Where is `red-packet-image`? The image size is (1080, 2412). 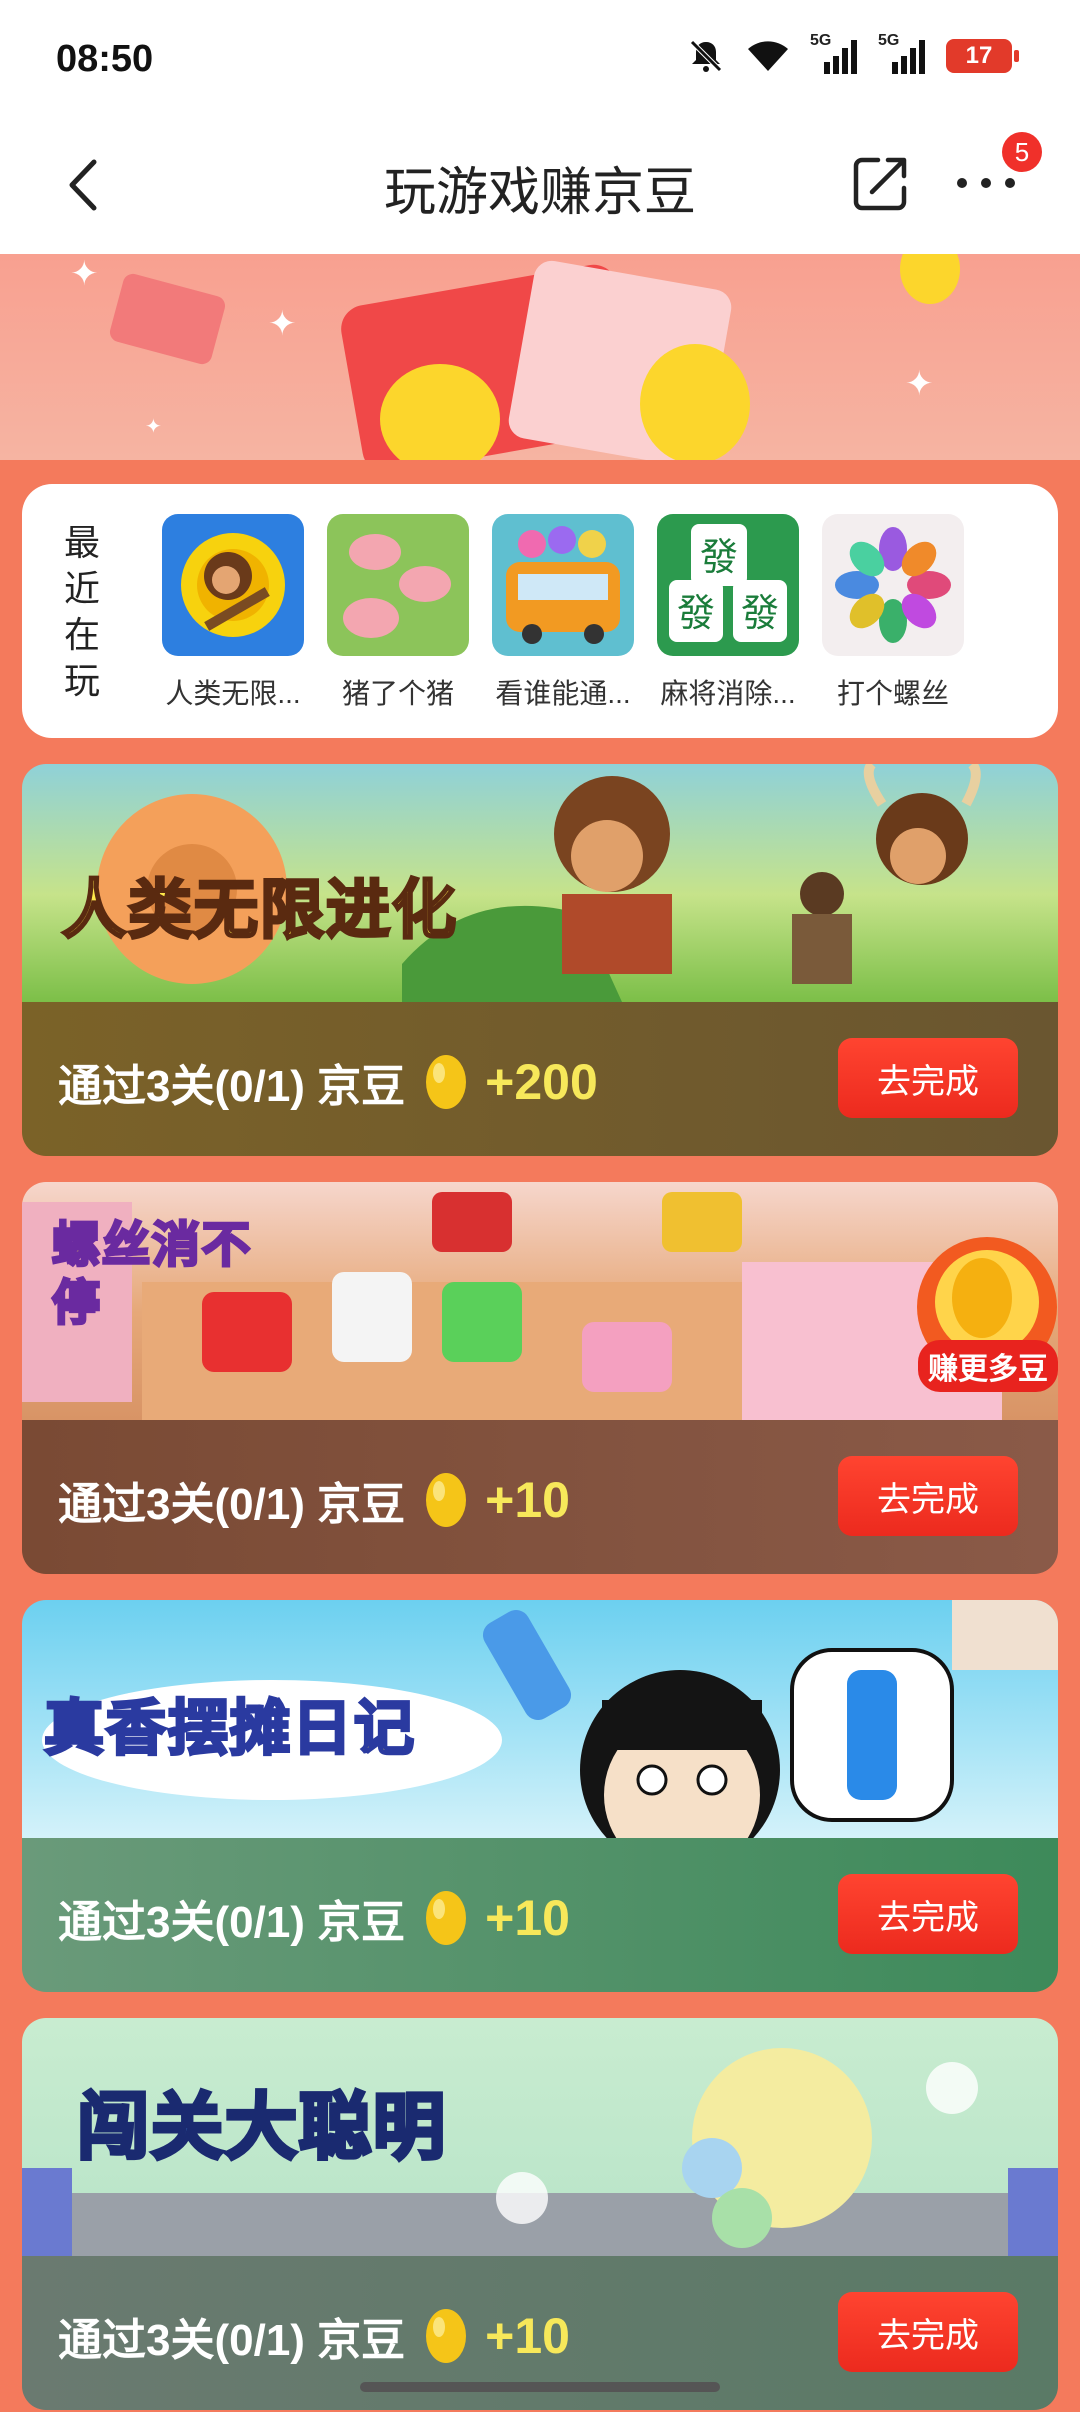 red-packet-image is located at coordinates (167, 319).